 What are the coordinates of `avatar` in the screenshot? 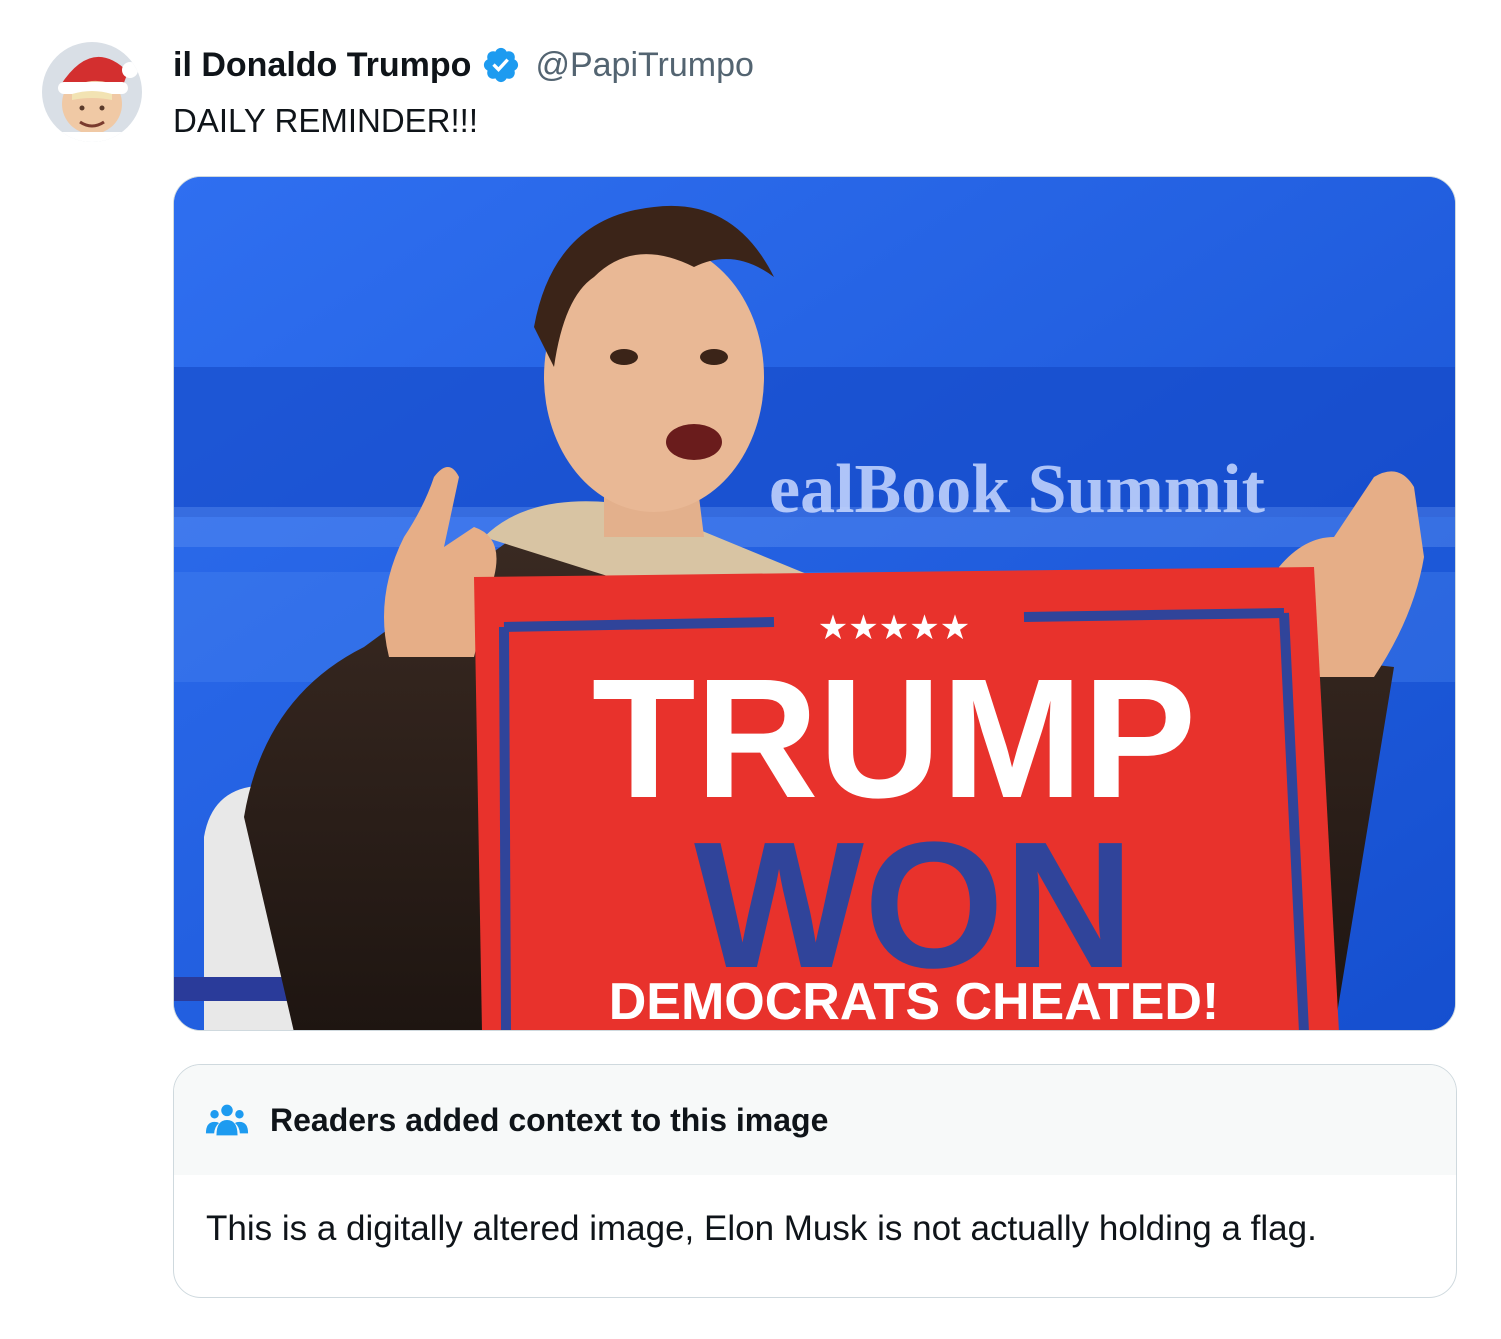 It's located at (92, 92).